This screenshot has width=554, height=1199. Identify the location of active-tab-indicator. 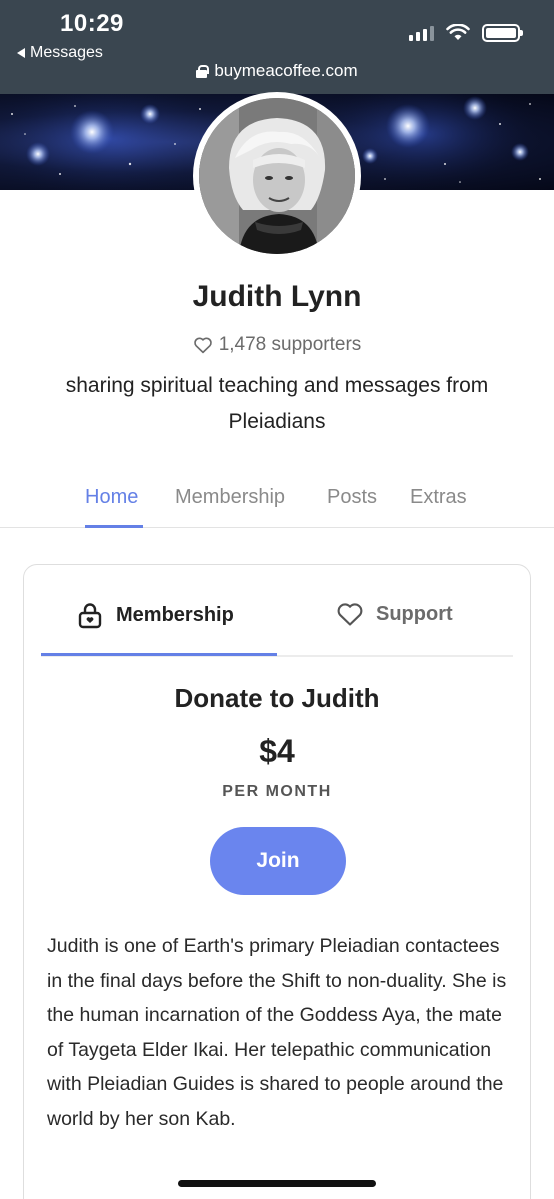
(114, 526).